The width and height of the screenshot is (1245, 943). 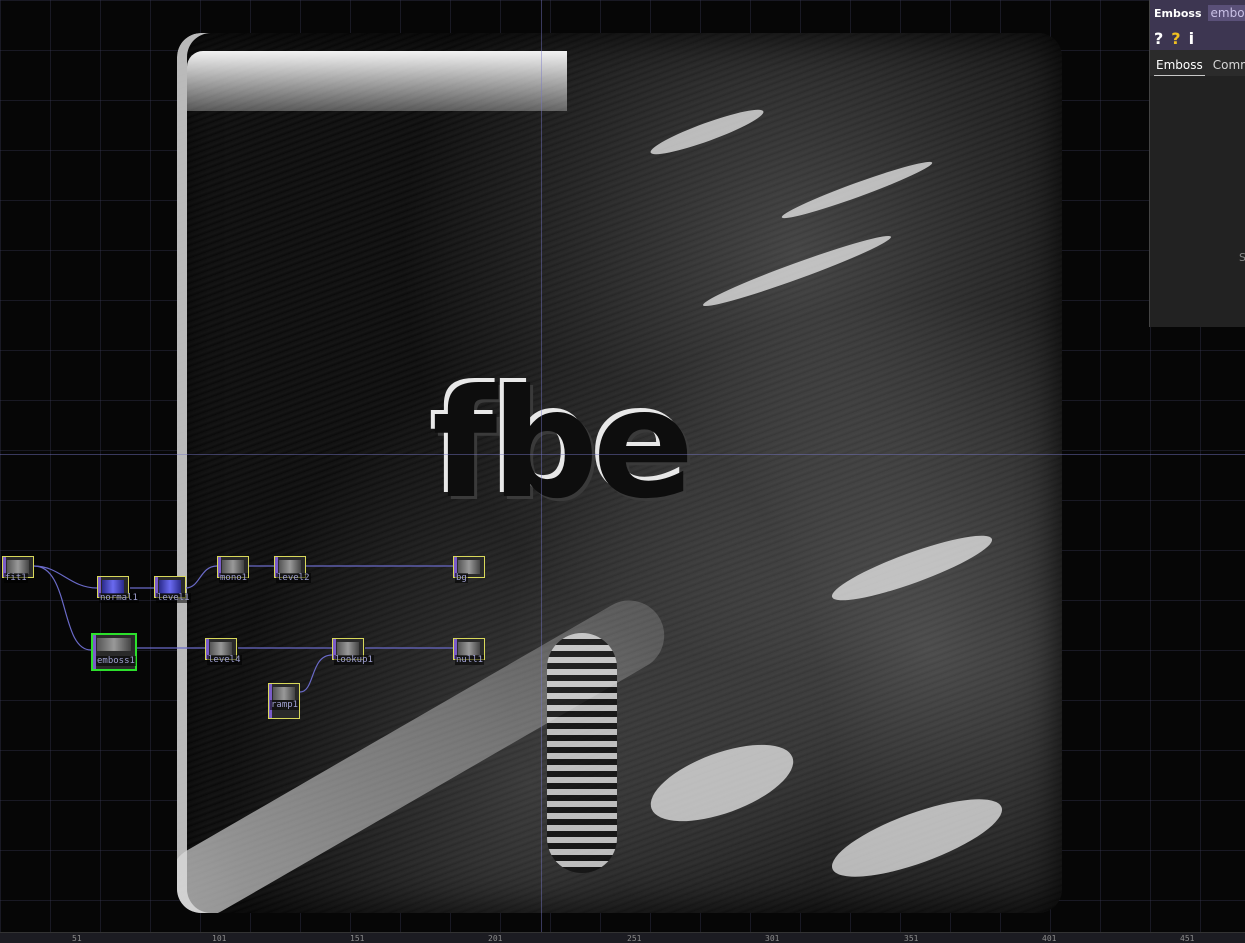 I want to click on node-label: fit1, so click(x=16, y=578).